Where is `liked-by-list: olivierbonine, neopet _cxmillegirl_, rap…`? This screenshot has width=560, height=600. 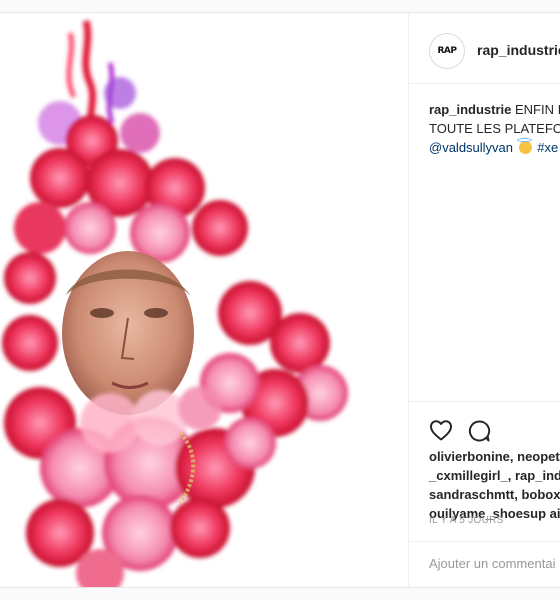 liked-by-list: olivierbonine, neopet _cxmillegirl_, rap… is located at coordinates (494, 485).